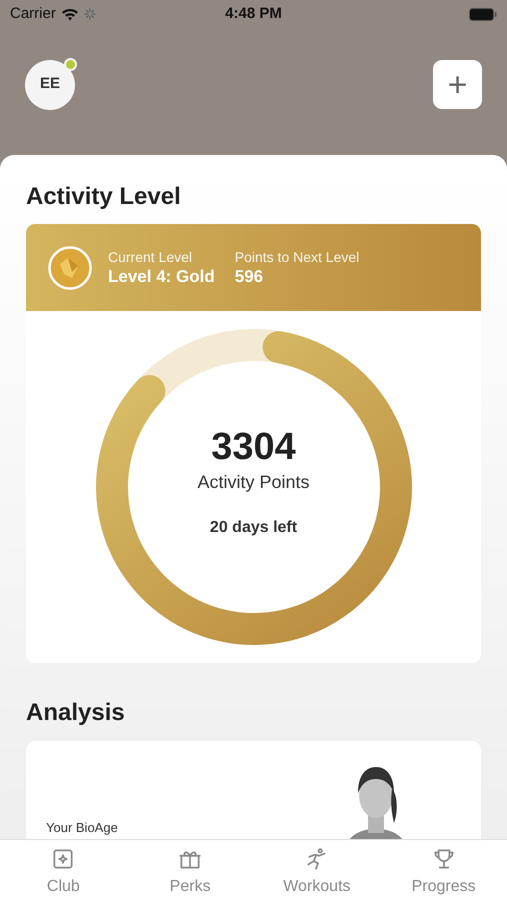  I want to click on time-text: 4:48 PM, so click(253, 14).